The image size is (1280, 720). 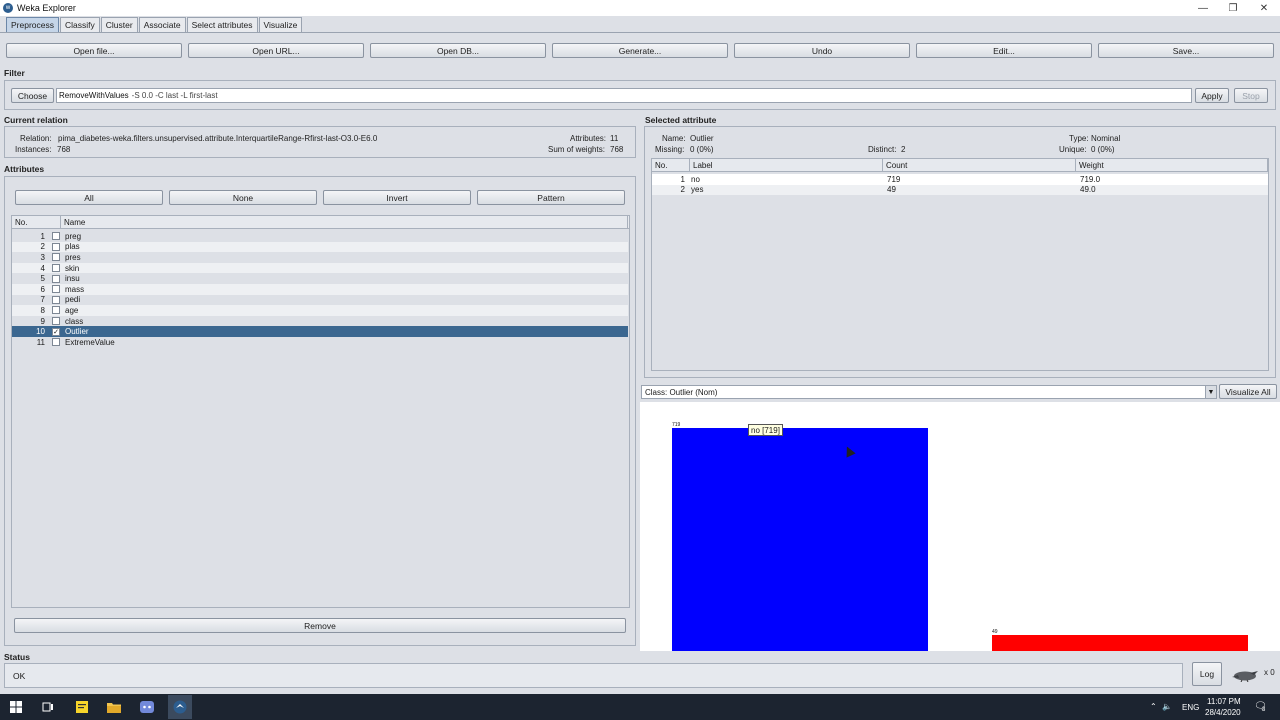 I want to click on attribute-row: 4 skin, so click(x=320, y=268).